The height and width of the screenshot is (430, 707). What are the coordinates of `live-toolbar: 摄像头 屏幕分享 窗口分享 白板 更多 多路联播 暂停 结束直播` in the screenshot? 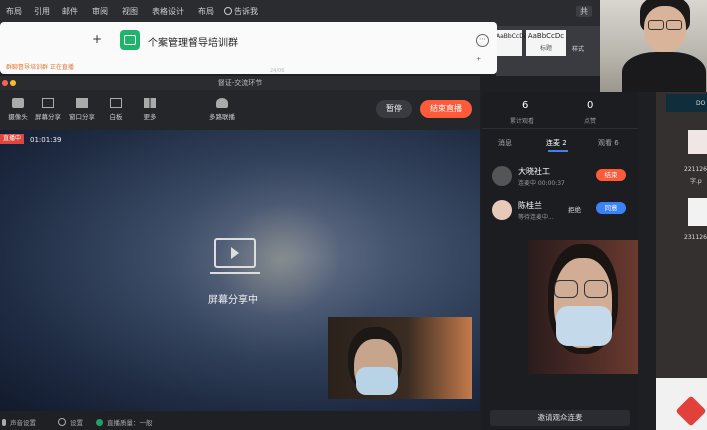 It's located at (240, 110).